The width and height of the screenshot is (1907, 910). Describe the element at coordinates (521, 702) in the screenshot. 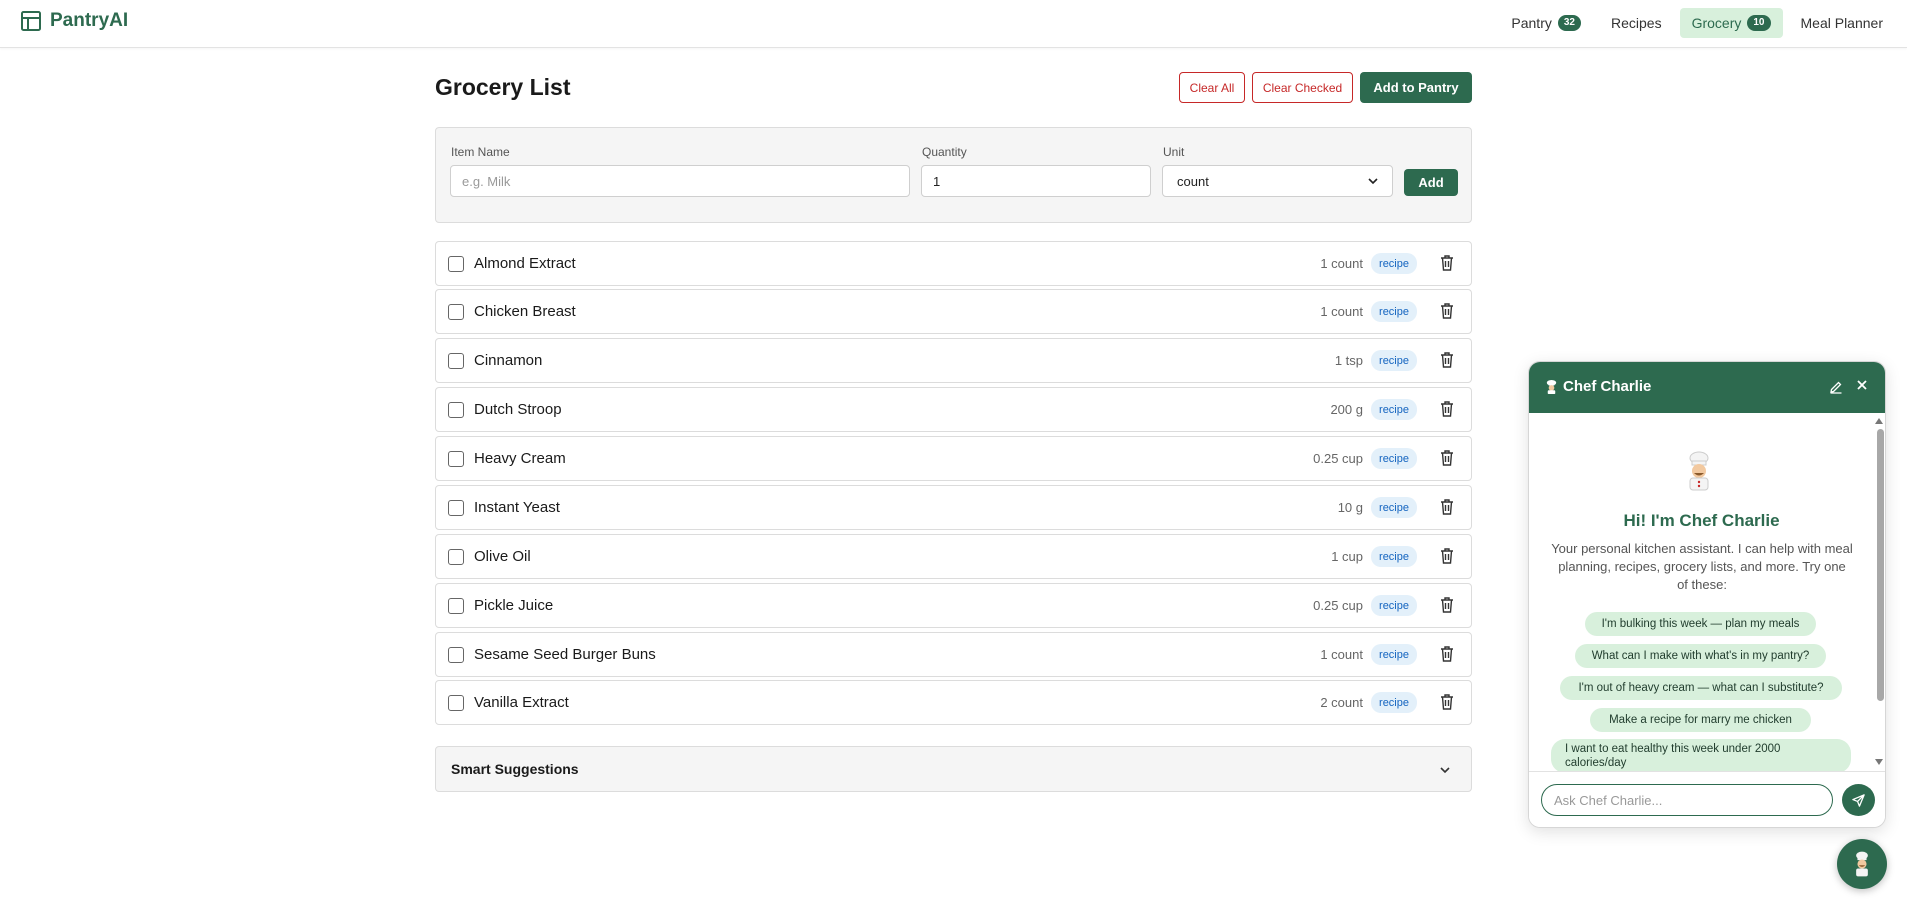

I see `item-name: Vanilla Extract` at that location.